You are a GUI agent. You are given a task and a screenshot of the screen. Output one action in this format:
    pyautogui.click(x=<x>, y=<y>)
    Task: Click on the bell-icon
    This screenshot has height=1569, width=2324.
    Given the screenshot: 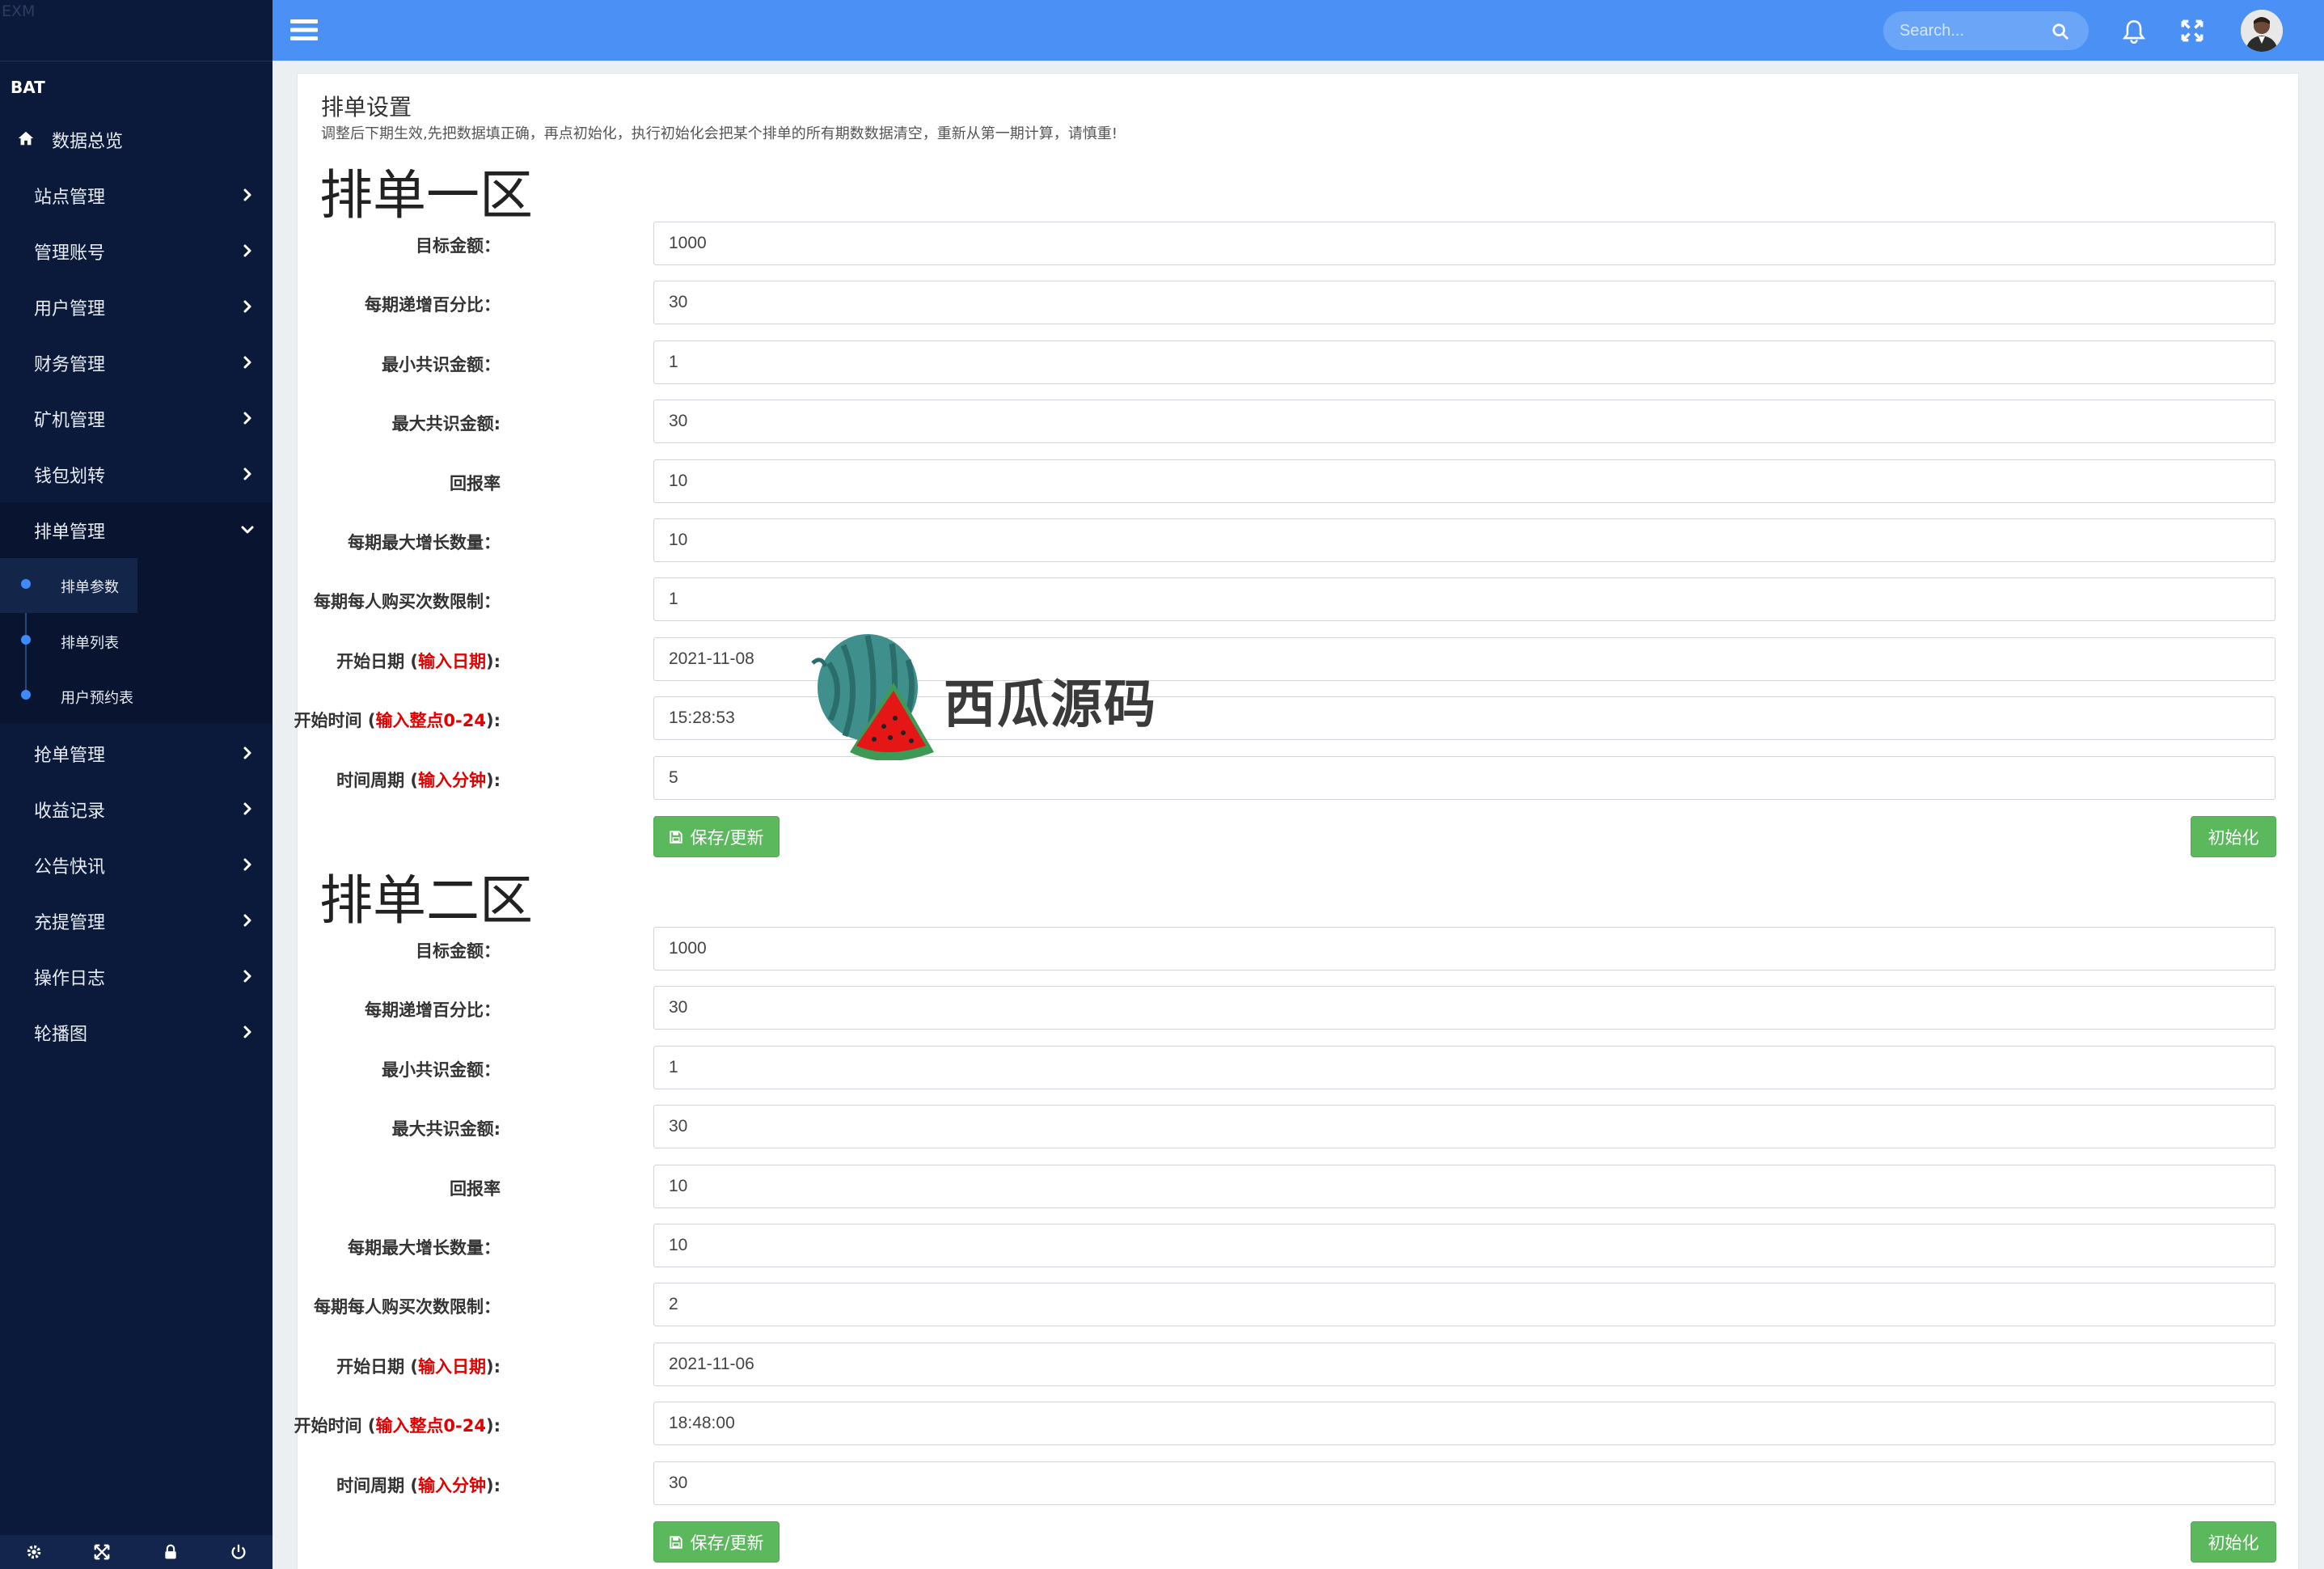 What is the action you would take?
    pyautogui.click(x=2134, y=31)
    